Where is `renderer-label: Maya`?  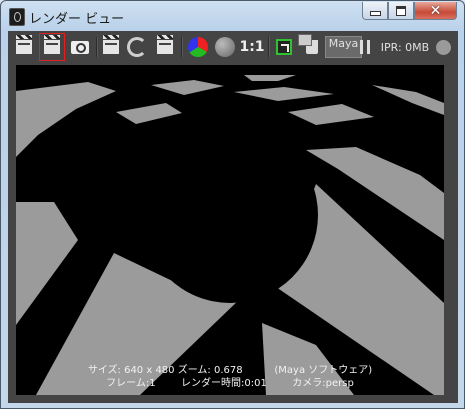 renderer-label: Maya is located at coordinates (343, 47).